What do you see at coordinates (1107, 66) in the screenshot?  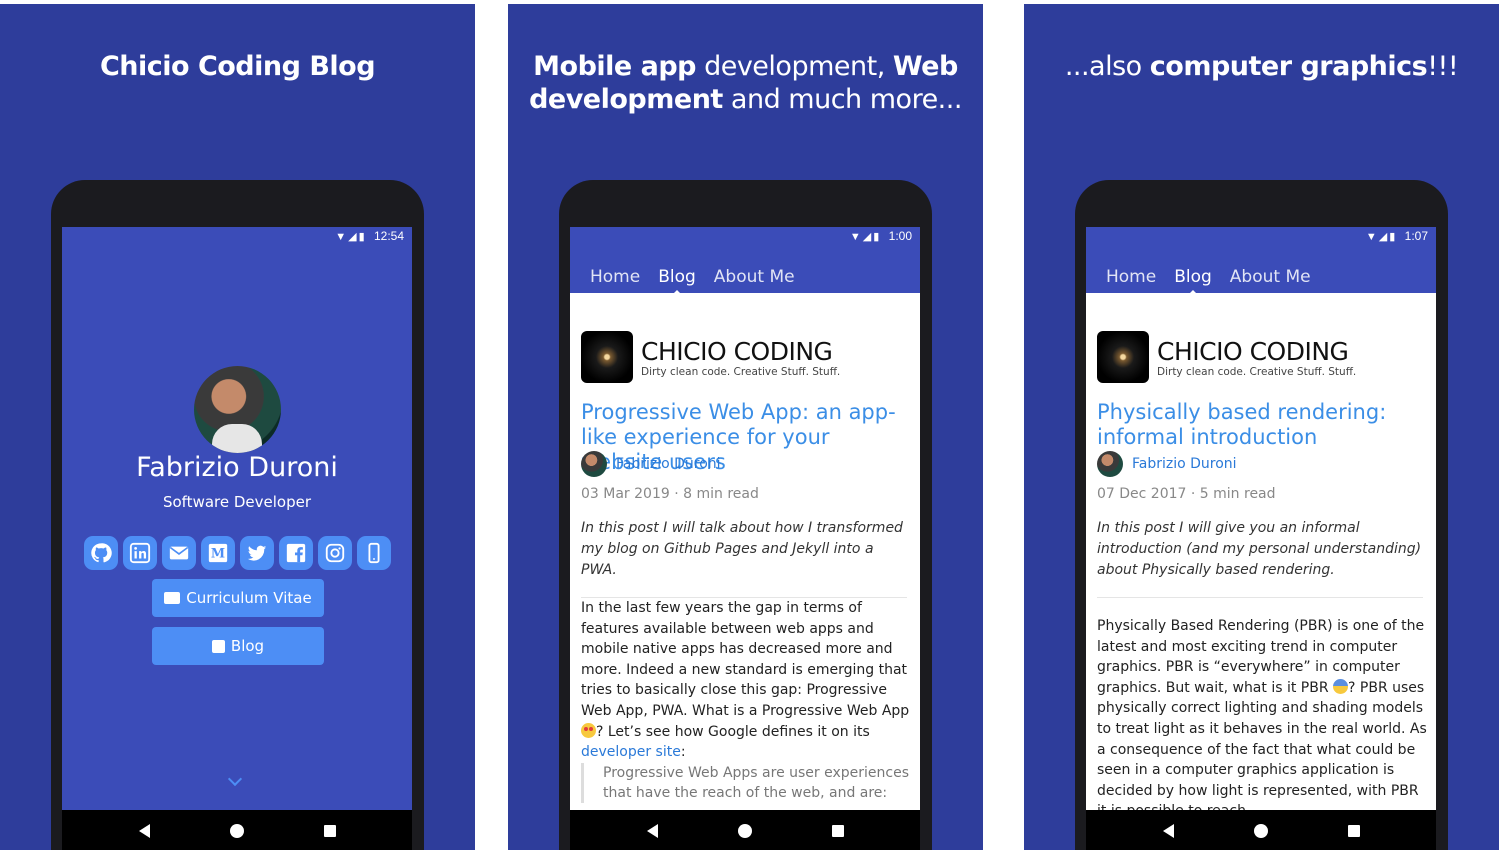 I see `headline-part: ...also` at bounding box center [1107, 66].